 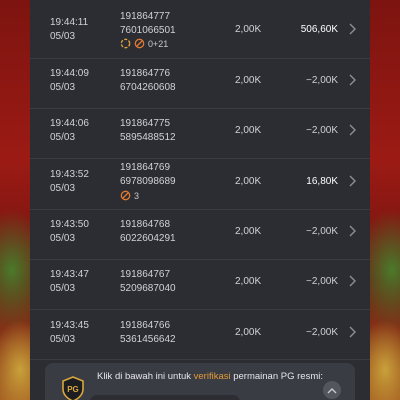 What do you see at coordinates (148, 181) in the screenshot?
I see `row-id-line2: 6978098689` at bounding box center [148, 181].